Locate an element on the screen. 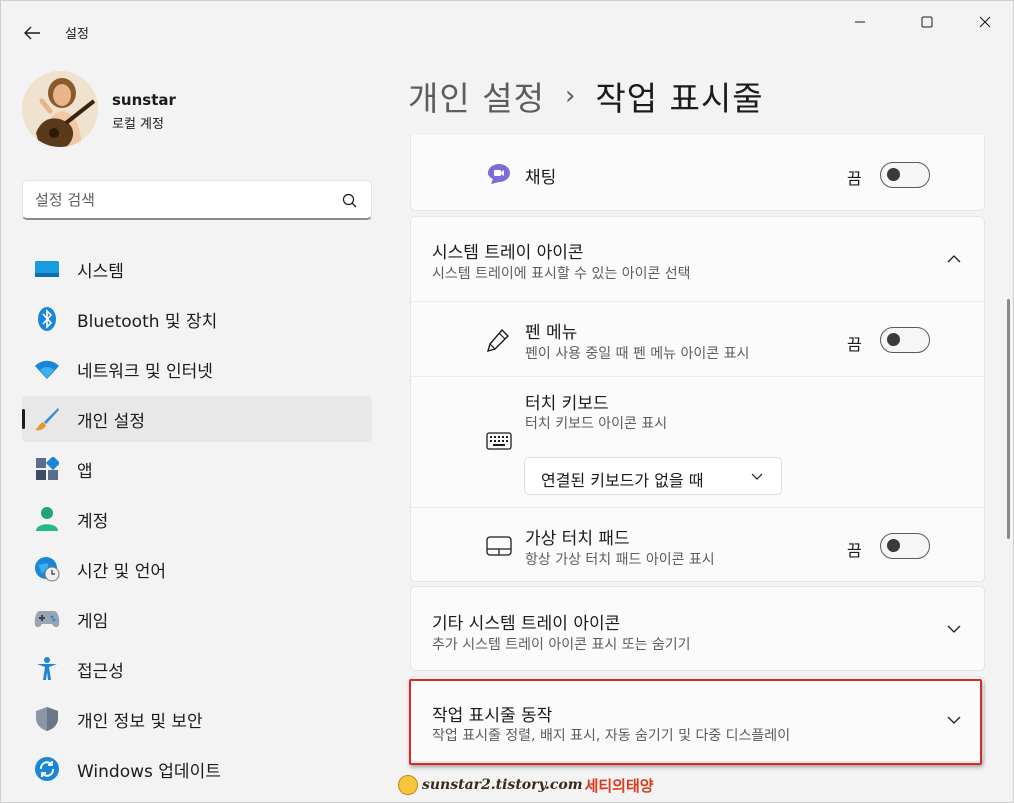 The width and height of the screenshot is (1014, 803). sidebar-item-accounts: 계정 is located at coordinates (197, 519).